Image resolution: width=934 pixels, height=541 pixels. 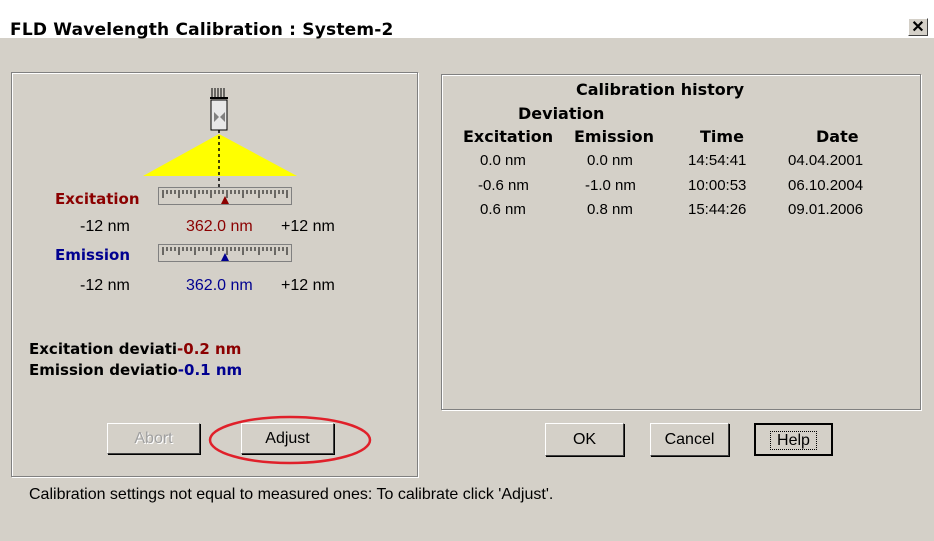 I want to click on history-cell: 06.10.2004, so click(x=826, y=185).